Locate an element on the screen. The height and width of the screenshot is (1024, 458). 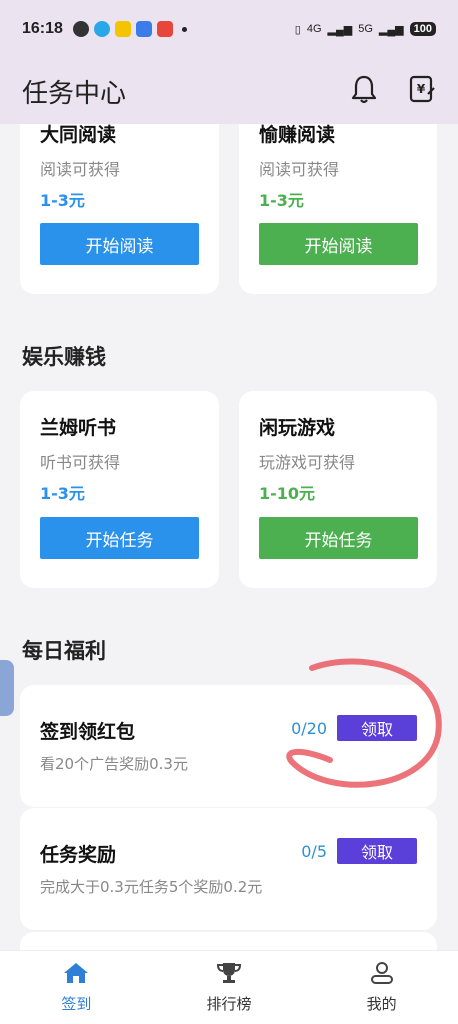
bell-icon is located at coordinates (364, 91).